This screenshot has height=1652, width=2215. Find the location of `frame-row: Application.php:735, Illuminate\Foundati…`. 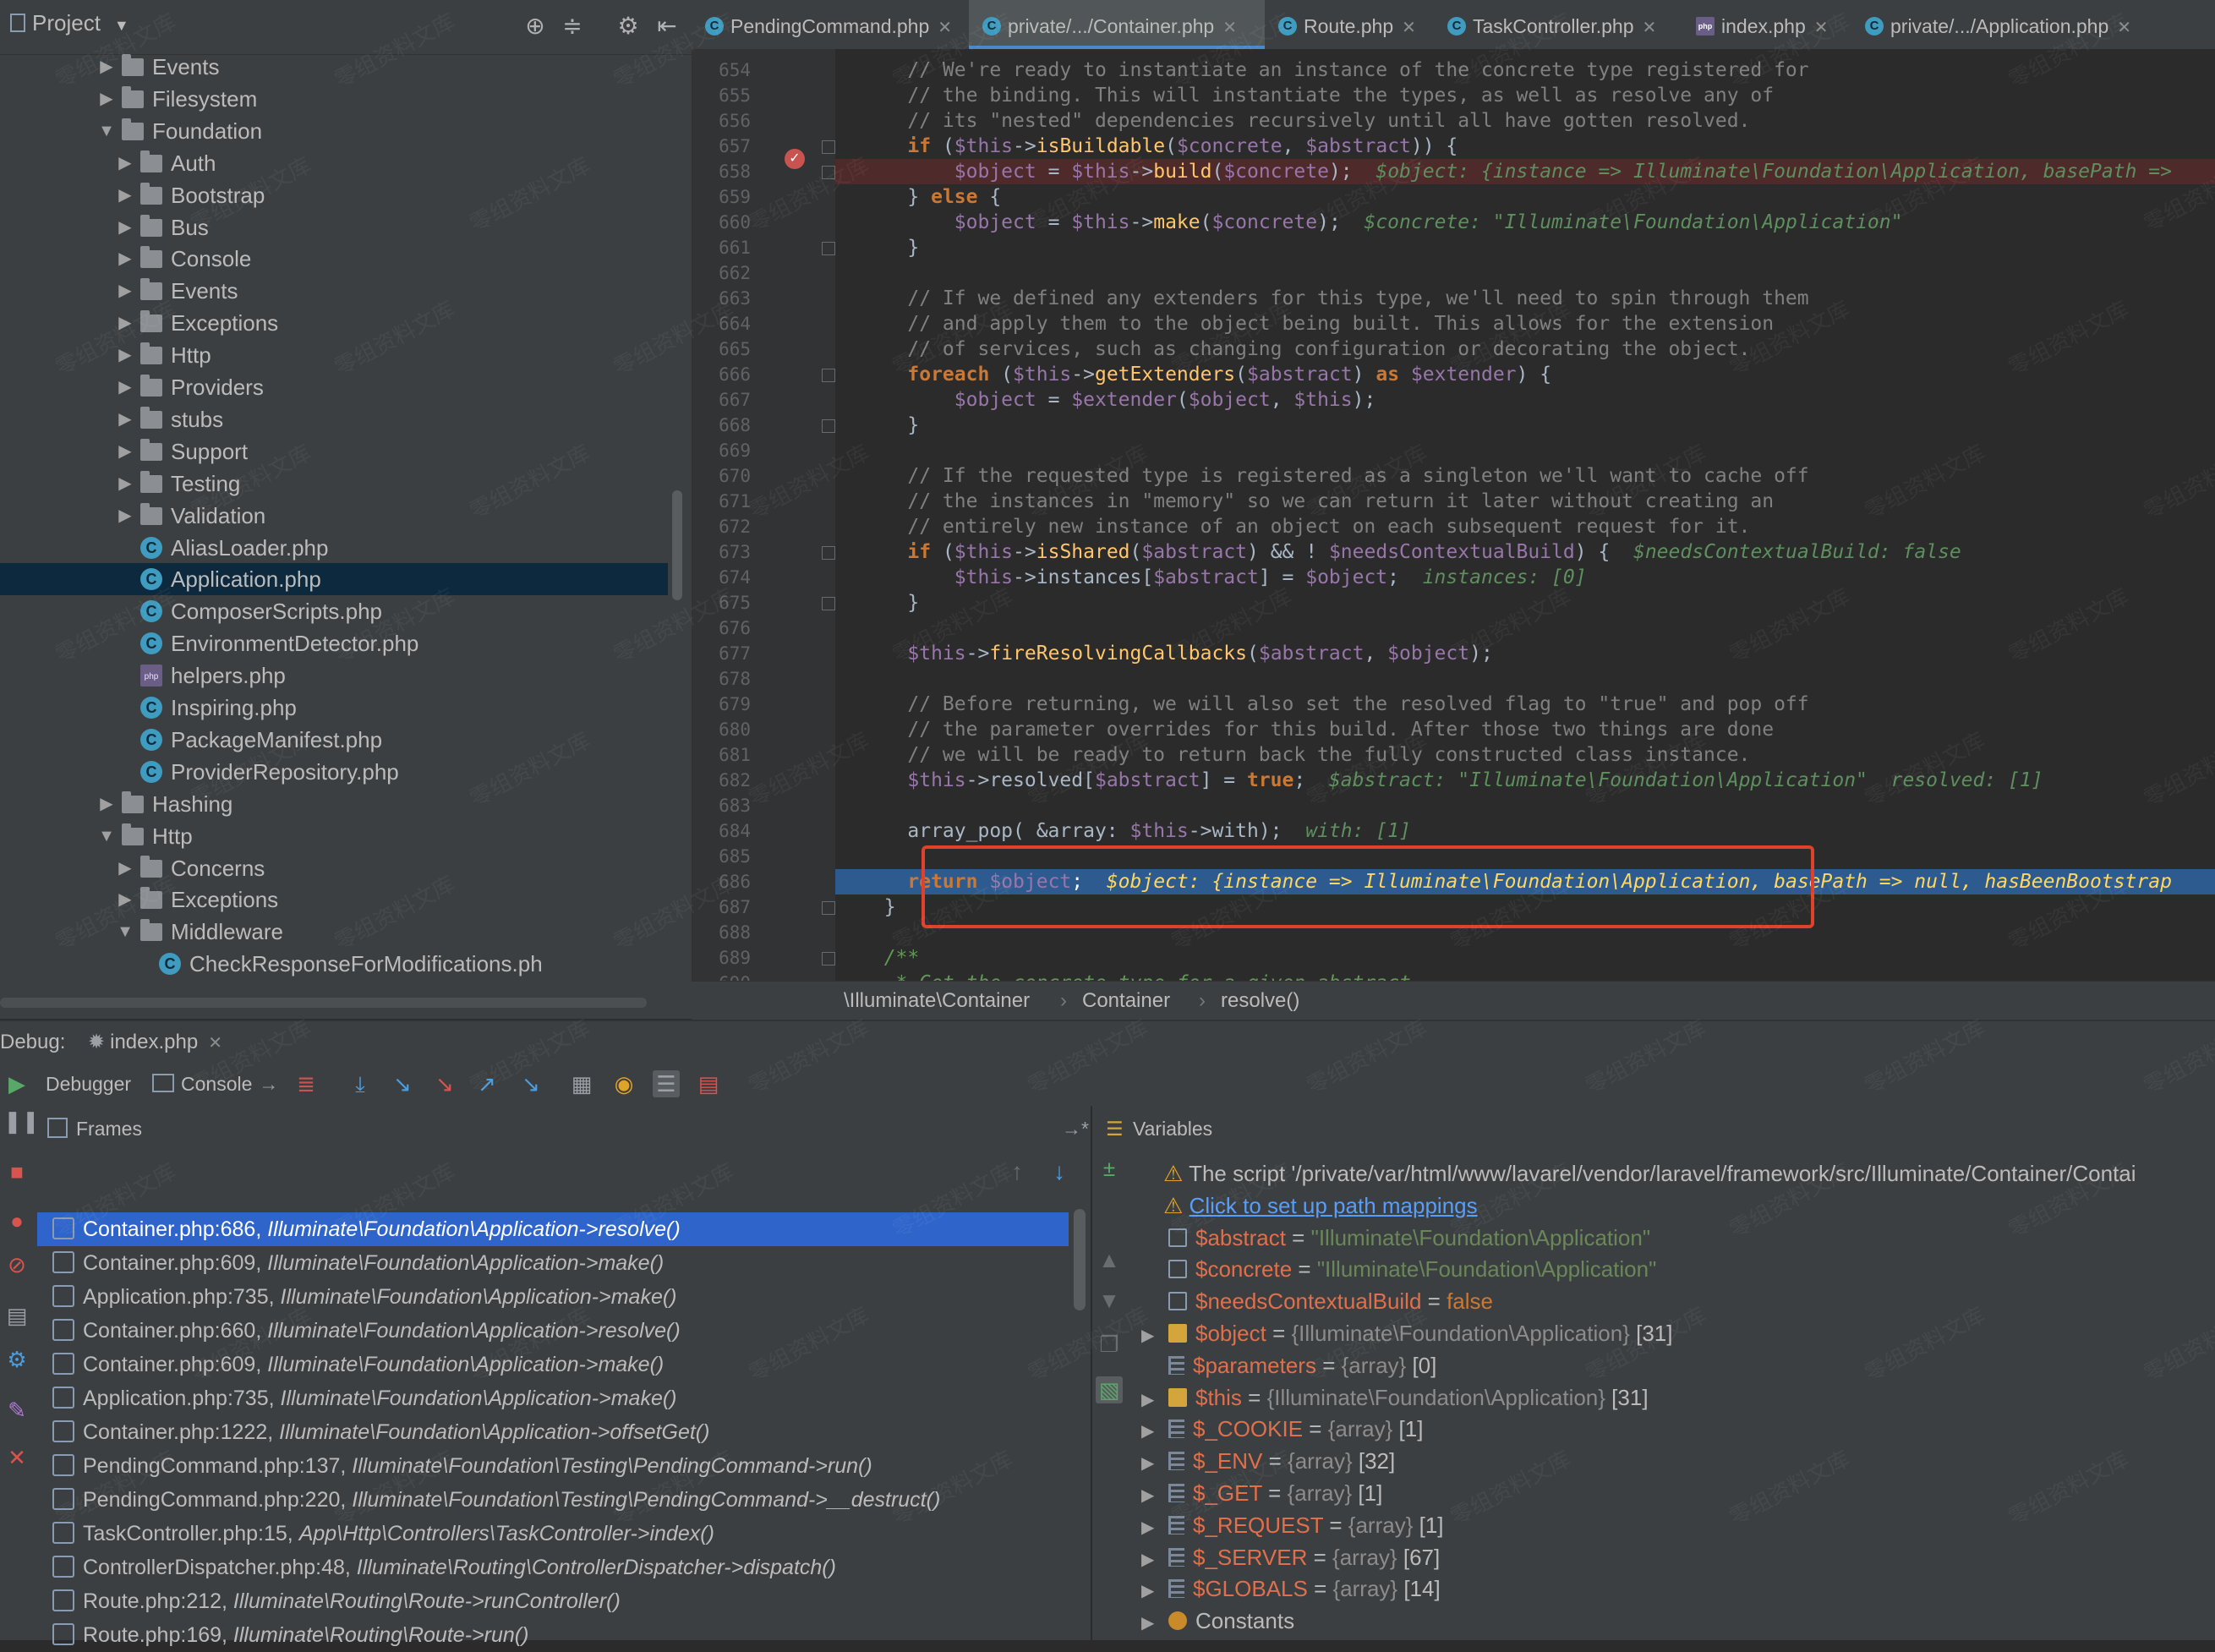

frame-row: Application.php:735, Illuminate\Foundati… is located at coordinates (553, 1398).